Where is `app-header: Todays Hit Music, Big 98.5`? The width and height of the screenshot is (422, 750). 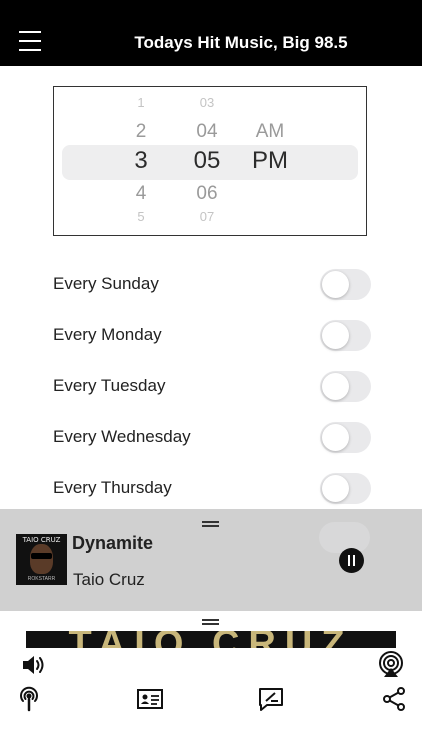
app-header: Todays Hit Music, Big 98.5 is located at coordinates (211, 33).